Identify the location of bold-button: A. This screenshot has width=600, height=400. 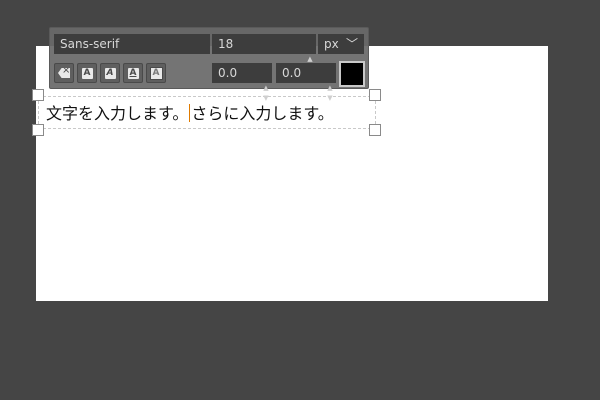
(87, 73).